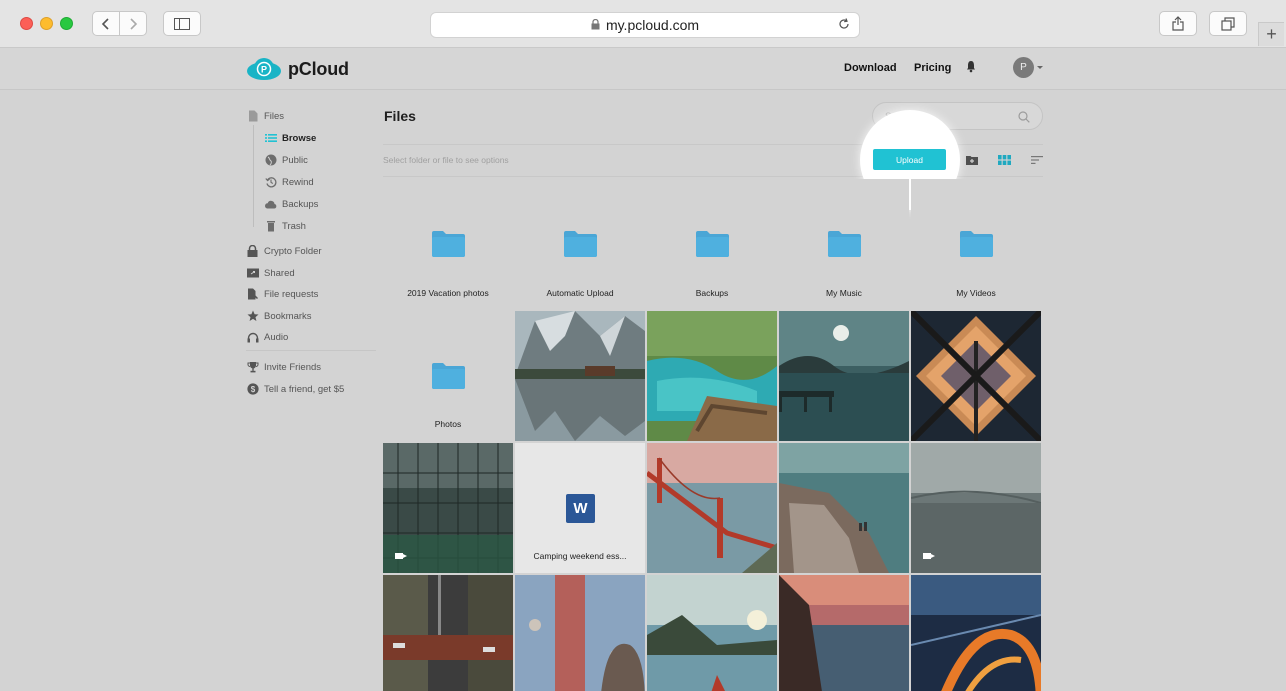 This screenshot has width=1286, height=691. I want to click on sidebar-item-label: Shared, so click(279, 273).